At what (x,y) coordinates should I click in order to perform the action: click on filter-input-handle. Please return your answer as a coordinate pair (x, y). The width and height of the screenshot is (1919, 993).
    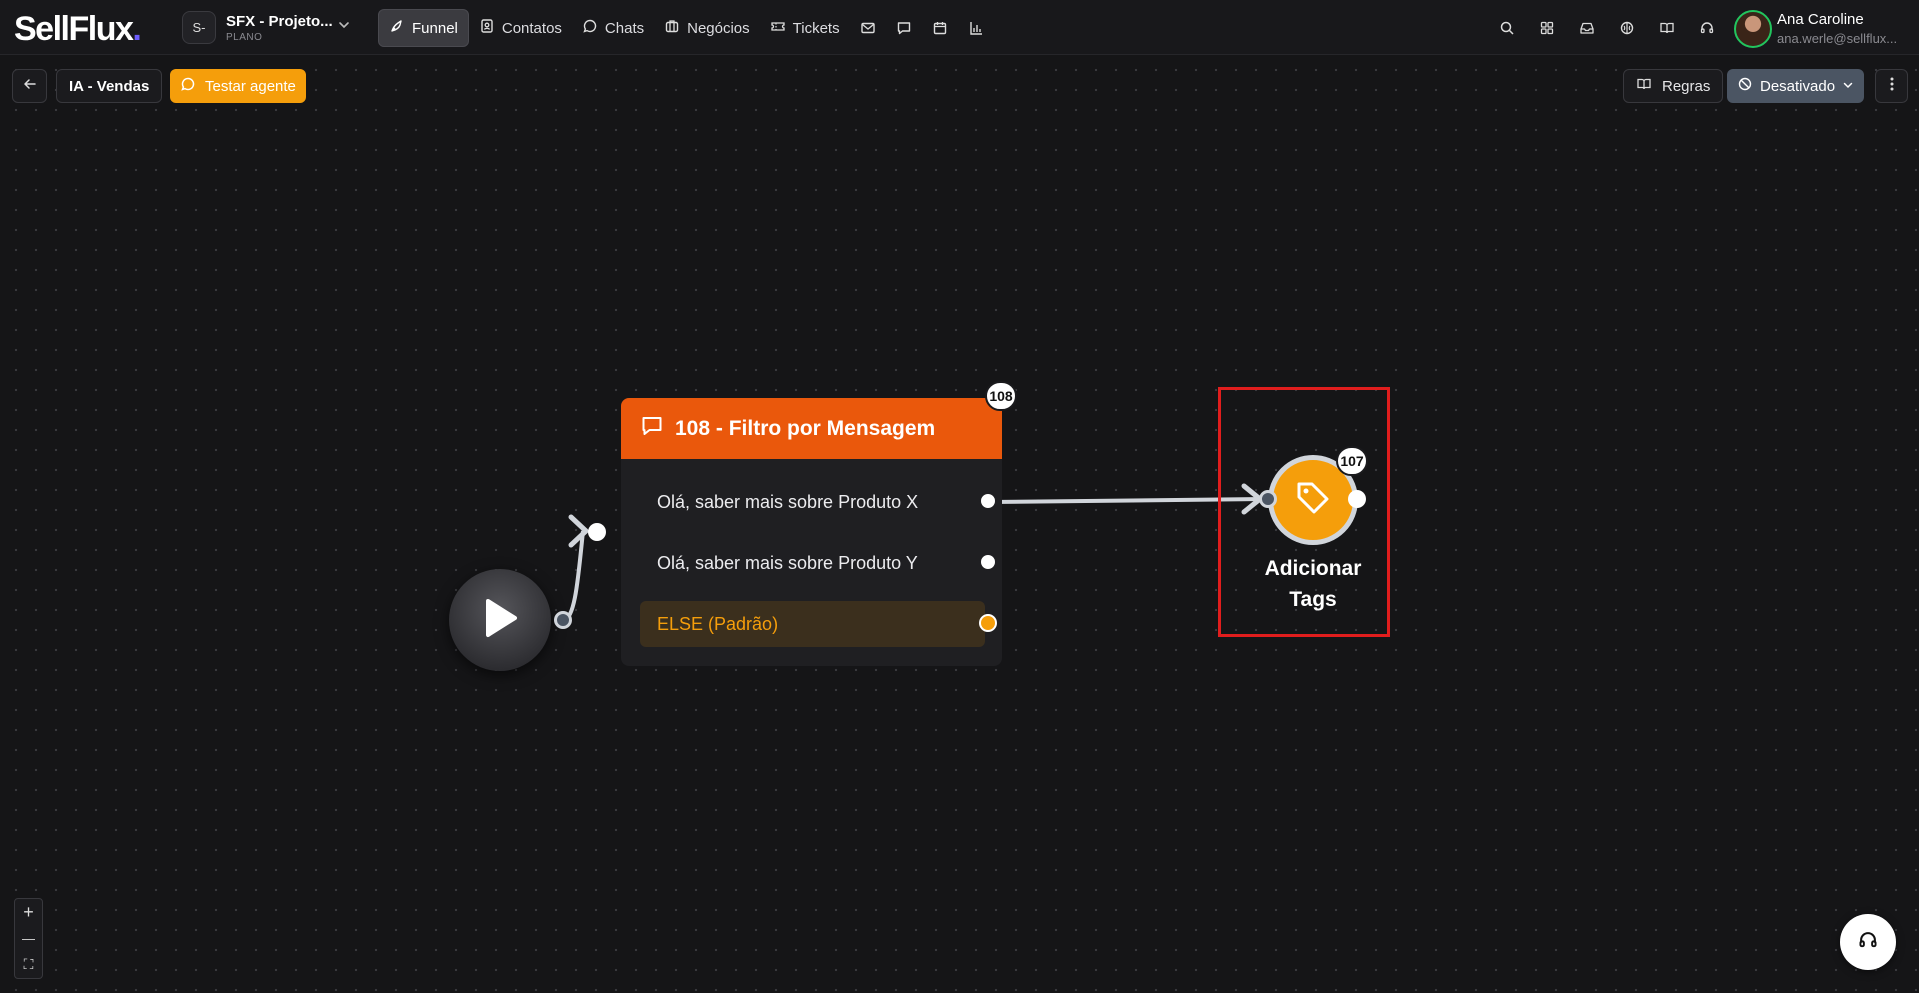
    Looking at the image, I should click on (597, 532).